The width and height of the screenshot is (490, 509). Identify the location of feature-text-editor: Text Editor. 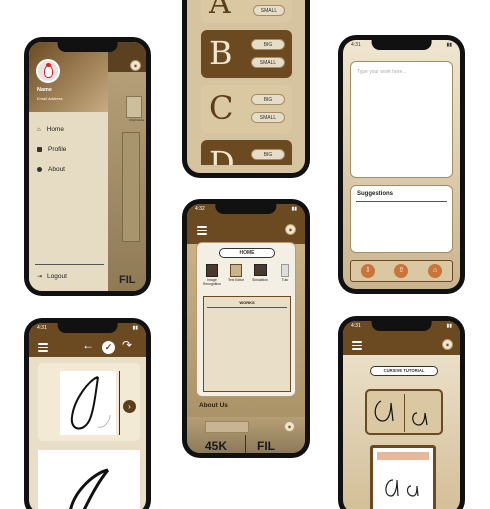
(236, 273).